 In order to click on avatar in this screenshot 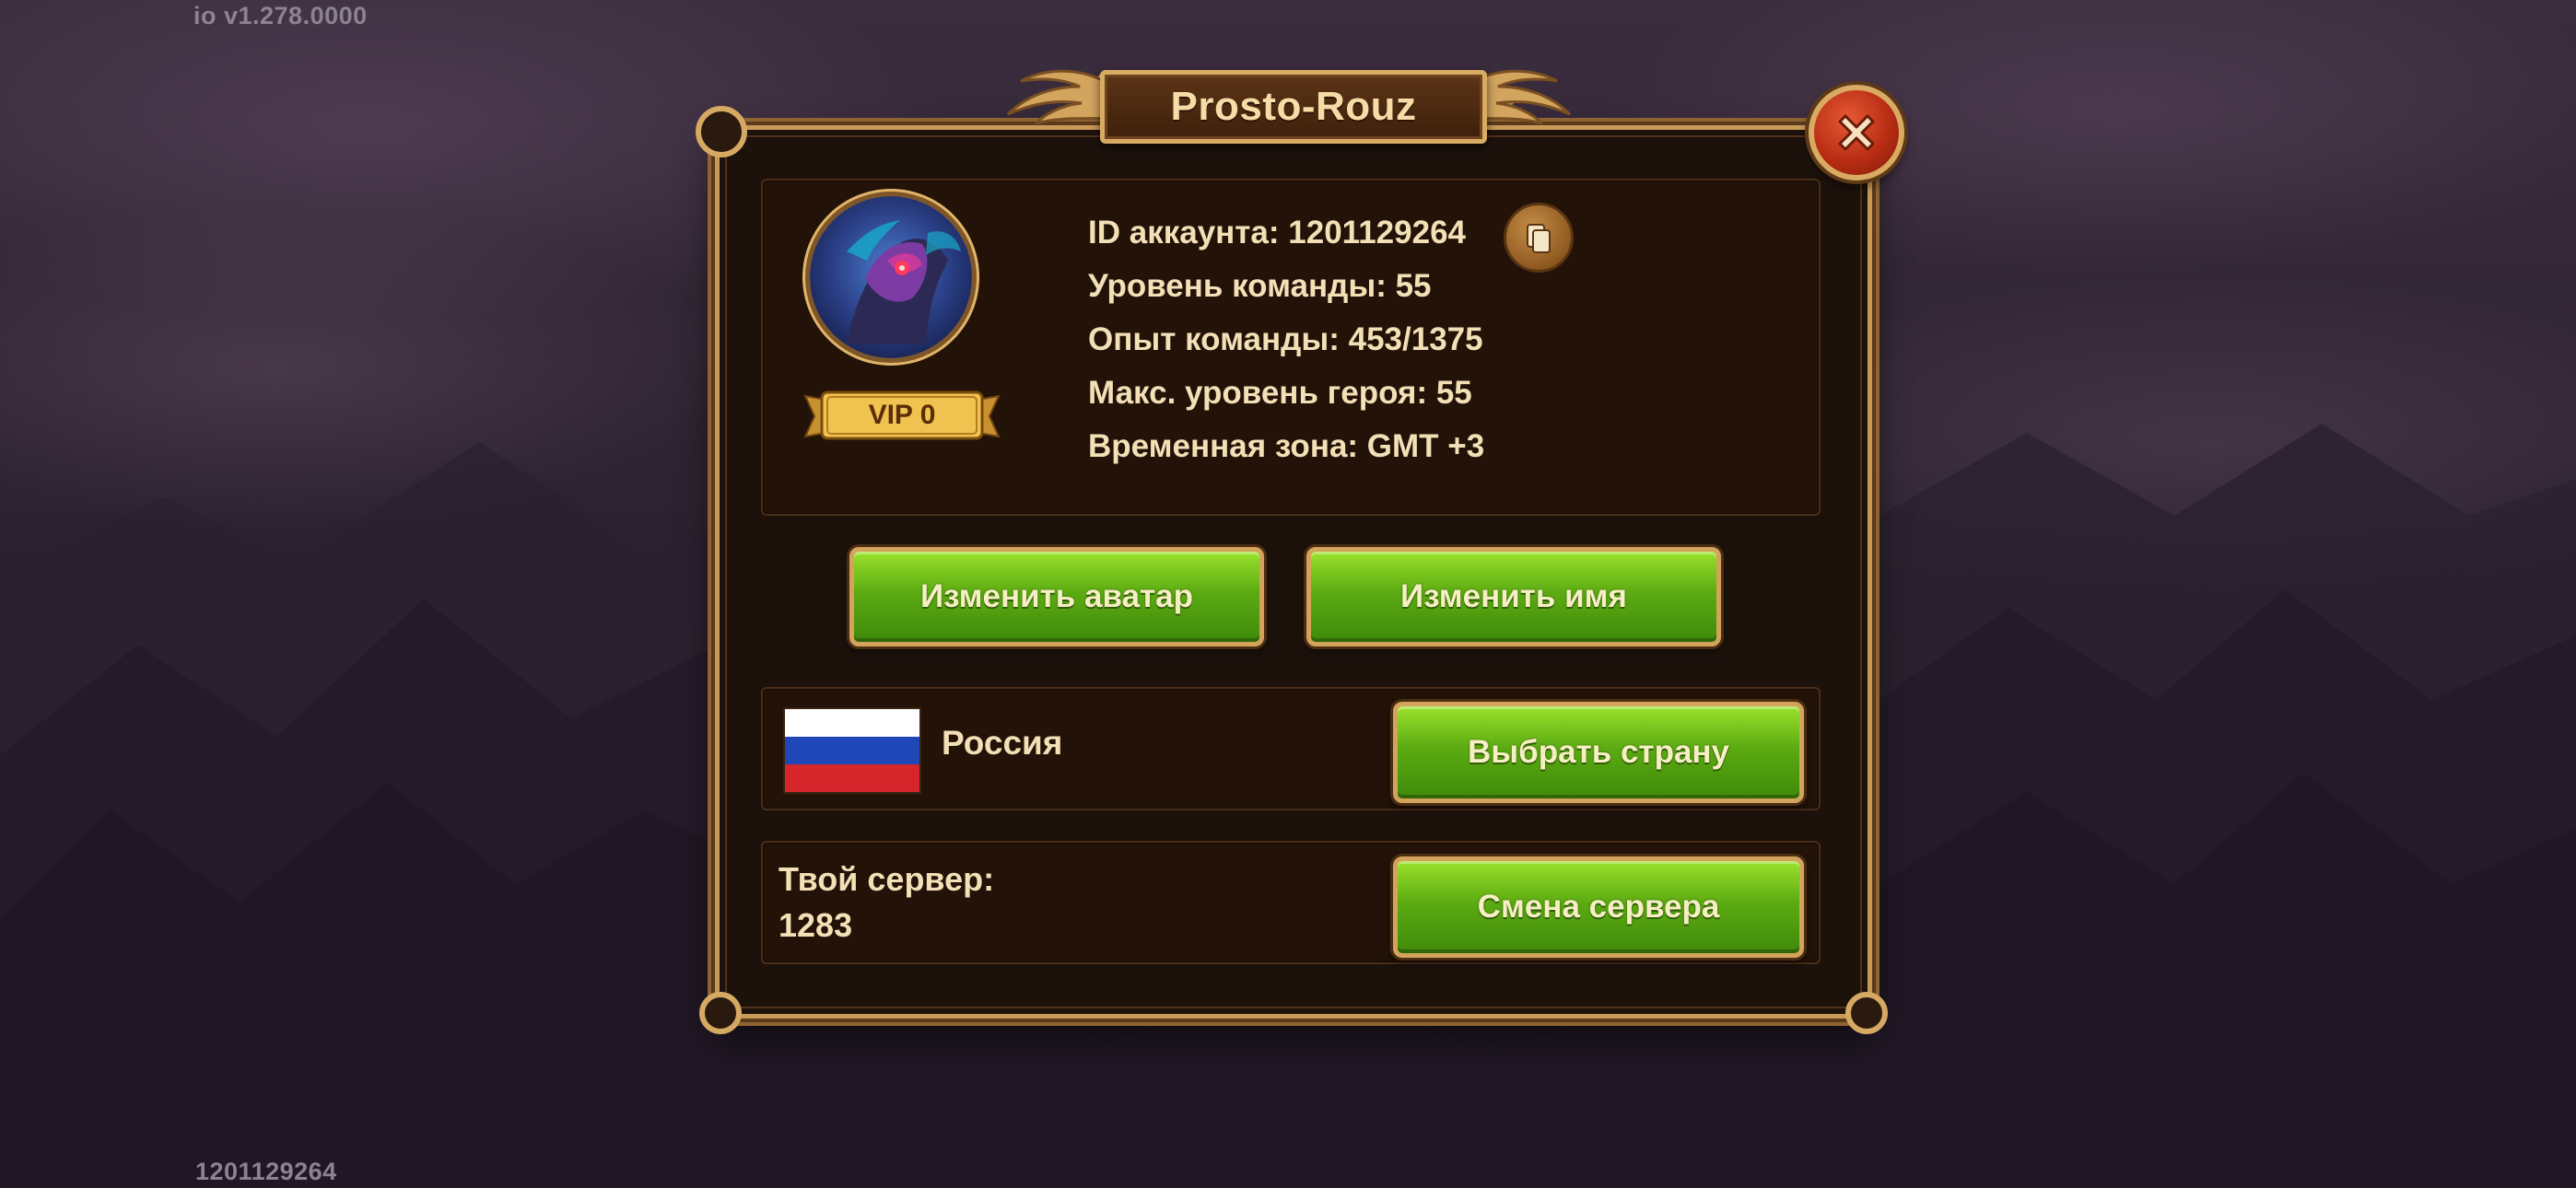, I will do `click(891, 277)`.